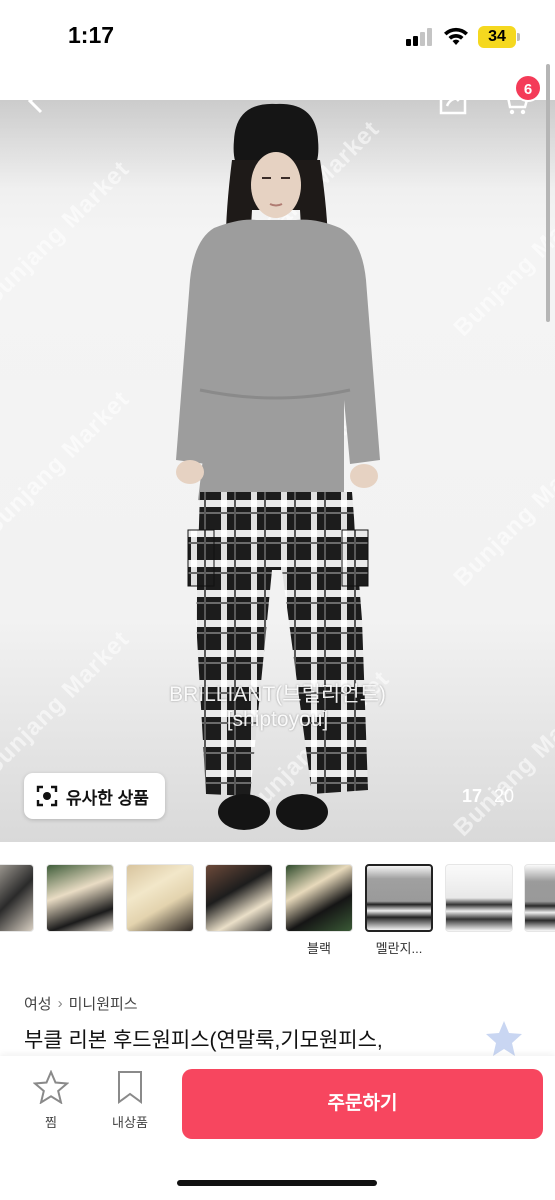 This screenshot has width=555, height=1200. Describe the element at coordinates (36, 101) in the screenshot. I see `back-arrow-icon` at that location.